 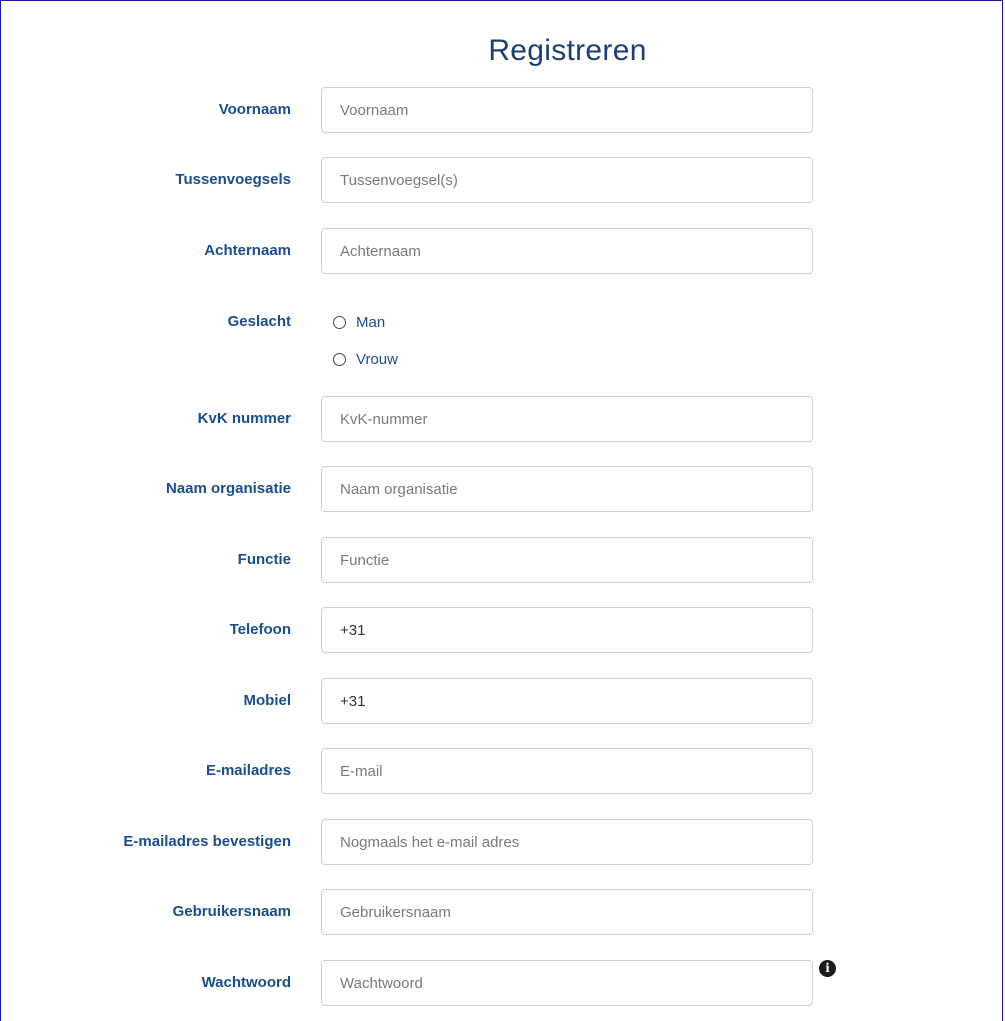 What do you see at coordinates (567, 180) in the screenshot?
I see `tussenvoegsels-input` at bounding box center [567, 180].